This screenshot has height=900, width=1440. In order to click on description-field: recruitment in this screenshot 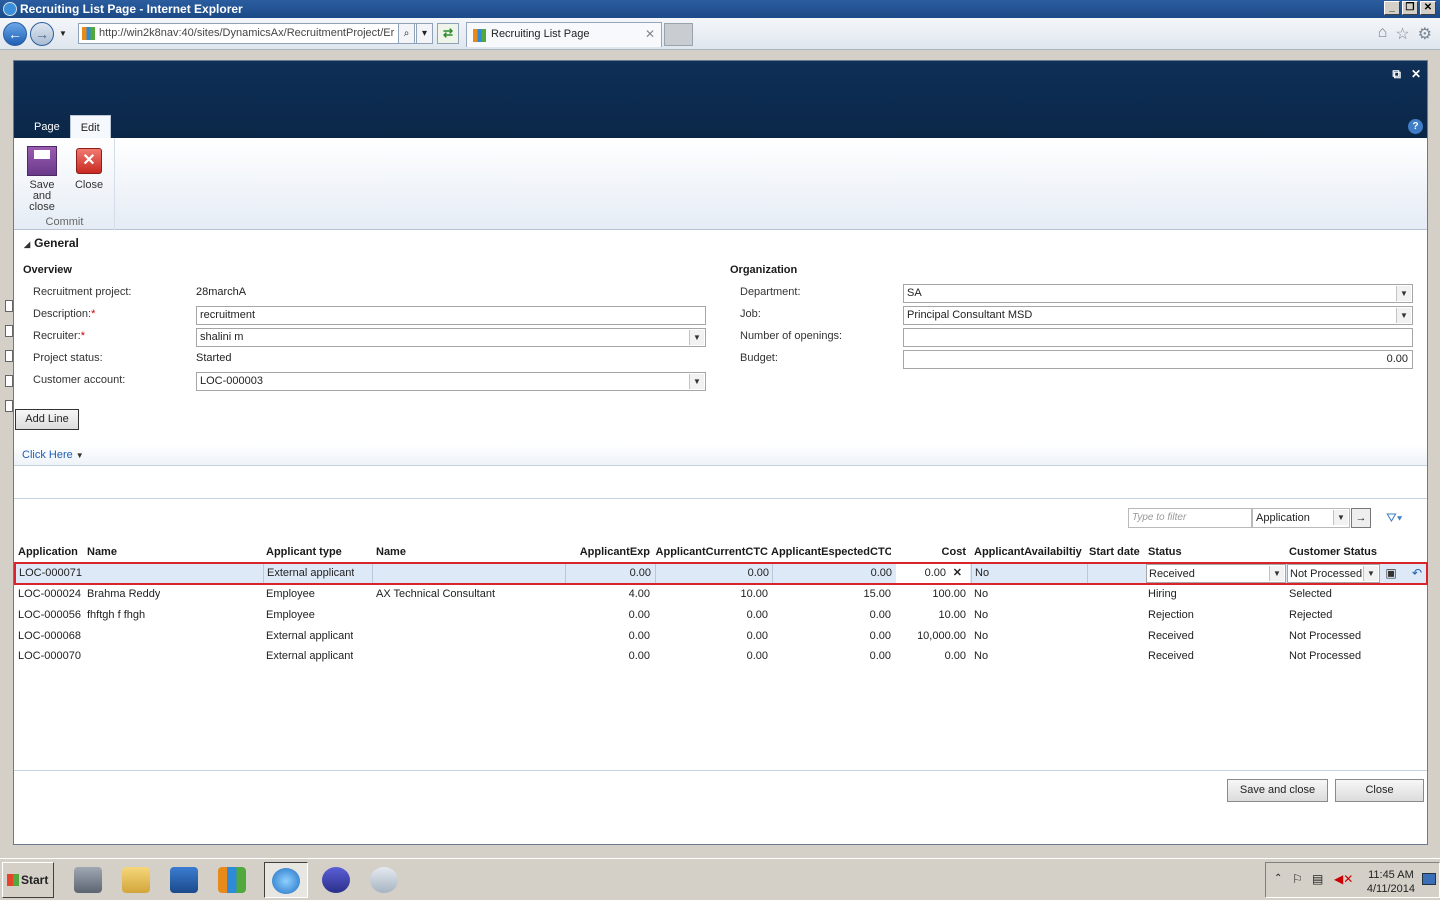, I will do `click(451, 315)`.